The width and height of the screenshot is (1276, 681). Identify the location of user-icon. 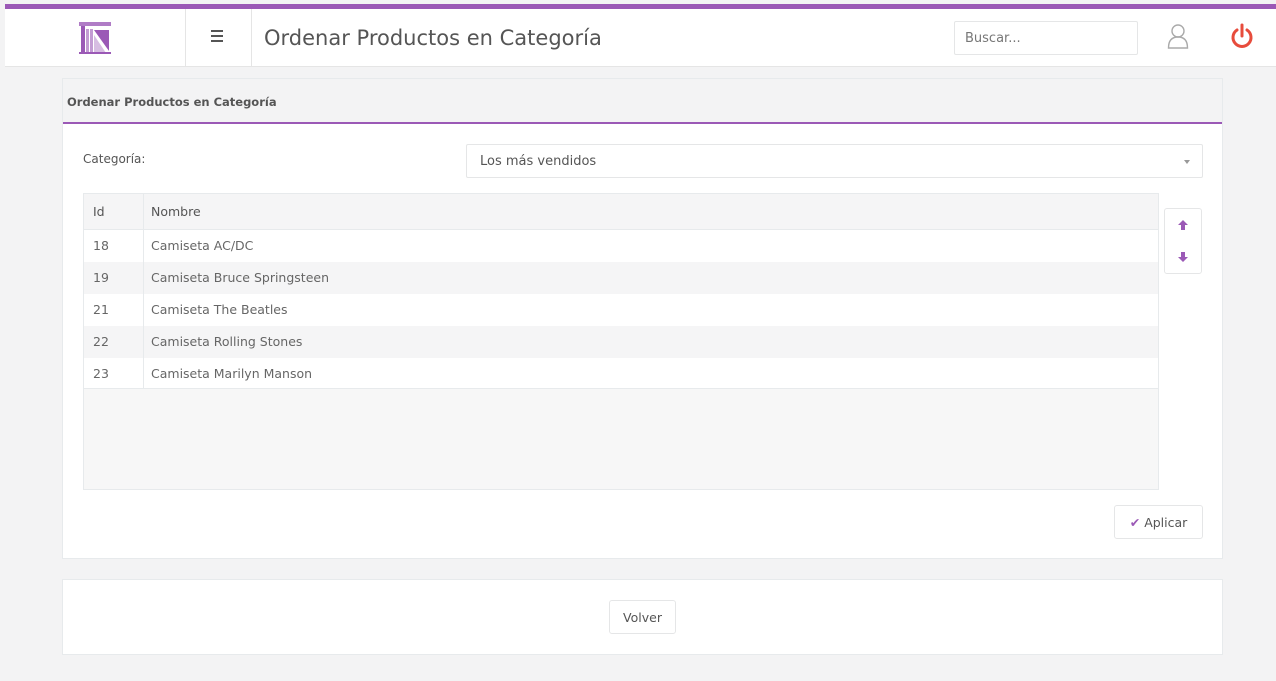
(1178, 36).